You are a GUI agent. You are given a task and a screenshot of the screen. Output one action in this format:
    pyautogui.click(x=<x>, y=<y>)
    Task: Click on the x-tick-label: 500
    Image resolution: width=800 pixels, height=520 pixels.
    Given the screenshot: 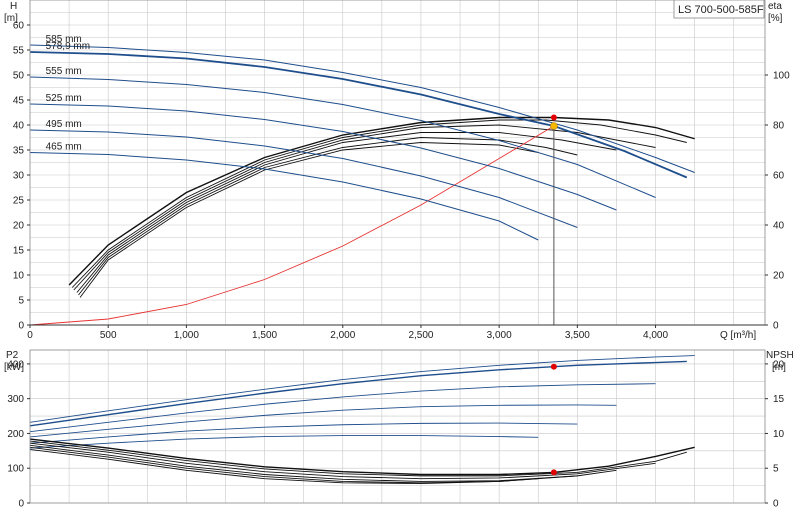 What is the action you would take?
    pyautogui.click(x=108, y=335)
    